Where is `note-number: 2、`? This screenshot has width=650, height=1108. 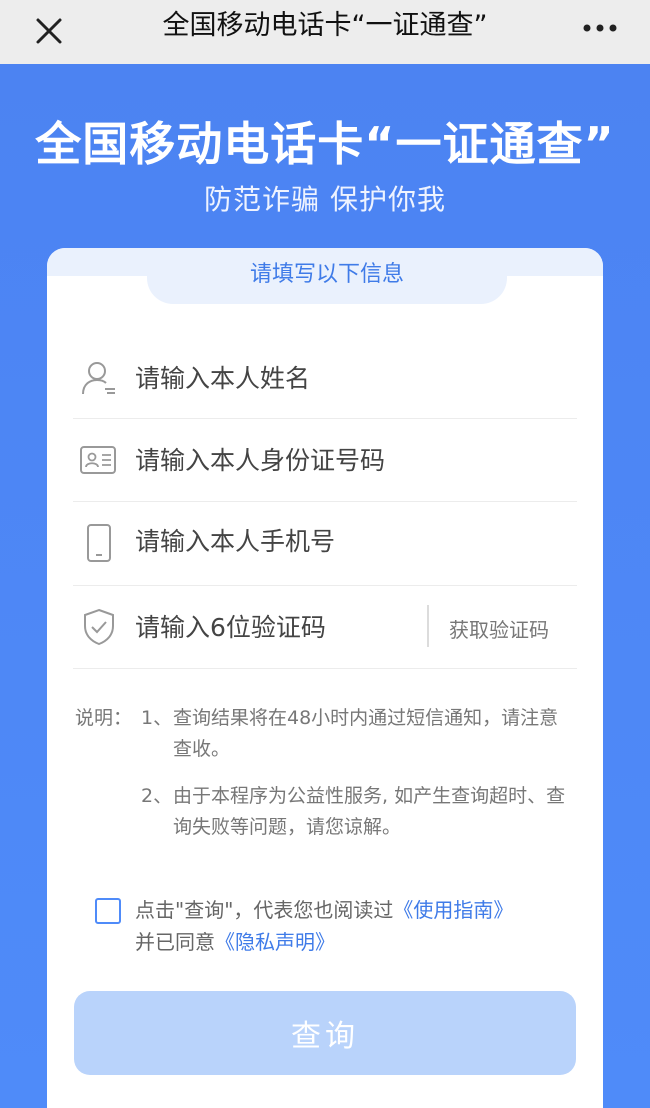 note-number: 2、 is located at coordinates (157, 796).